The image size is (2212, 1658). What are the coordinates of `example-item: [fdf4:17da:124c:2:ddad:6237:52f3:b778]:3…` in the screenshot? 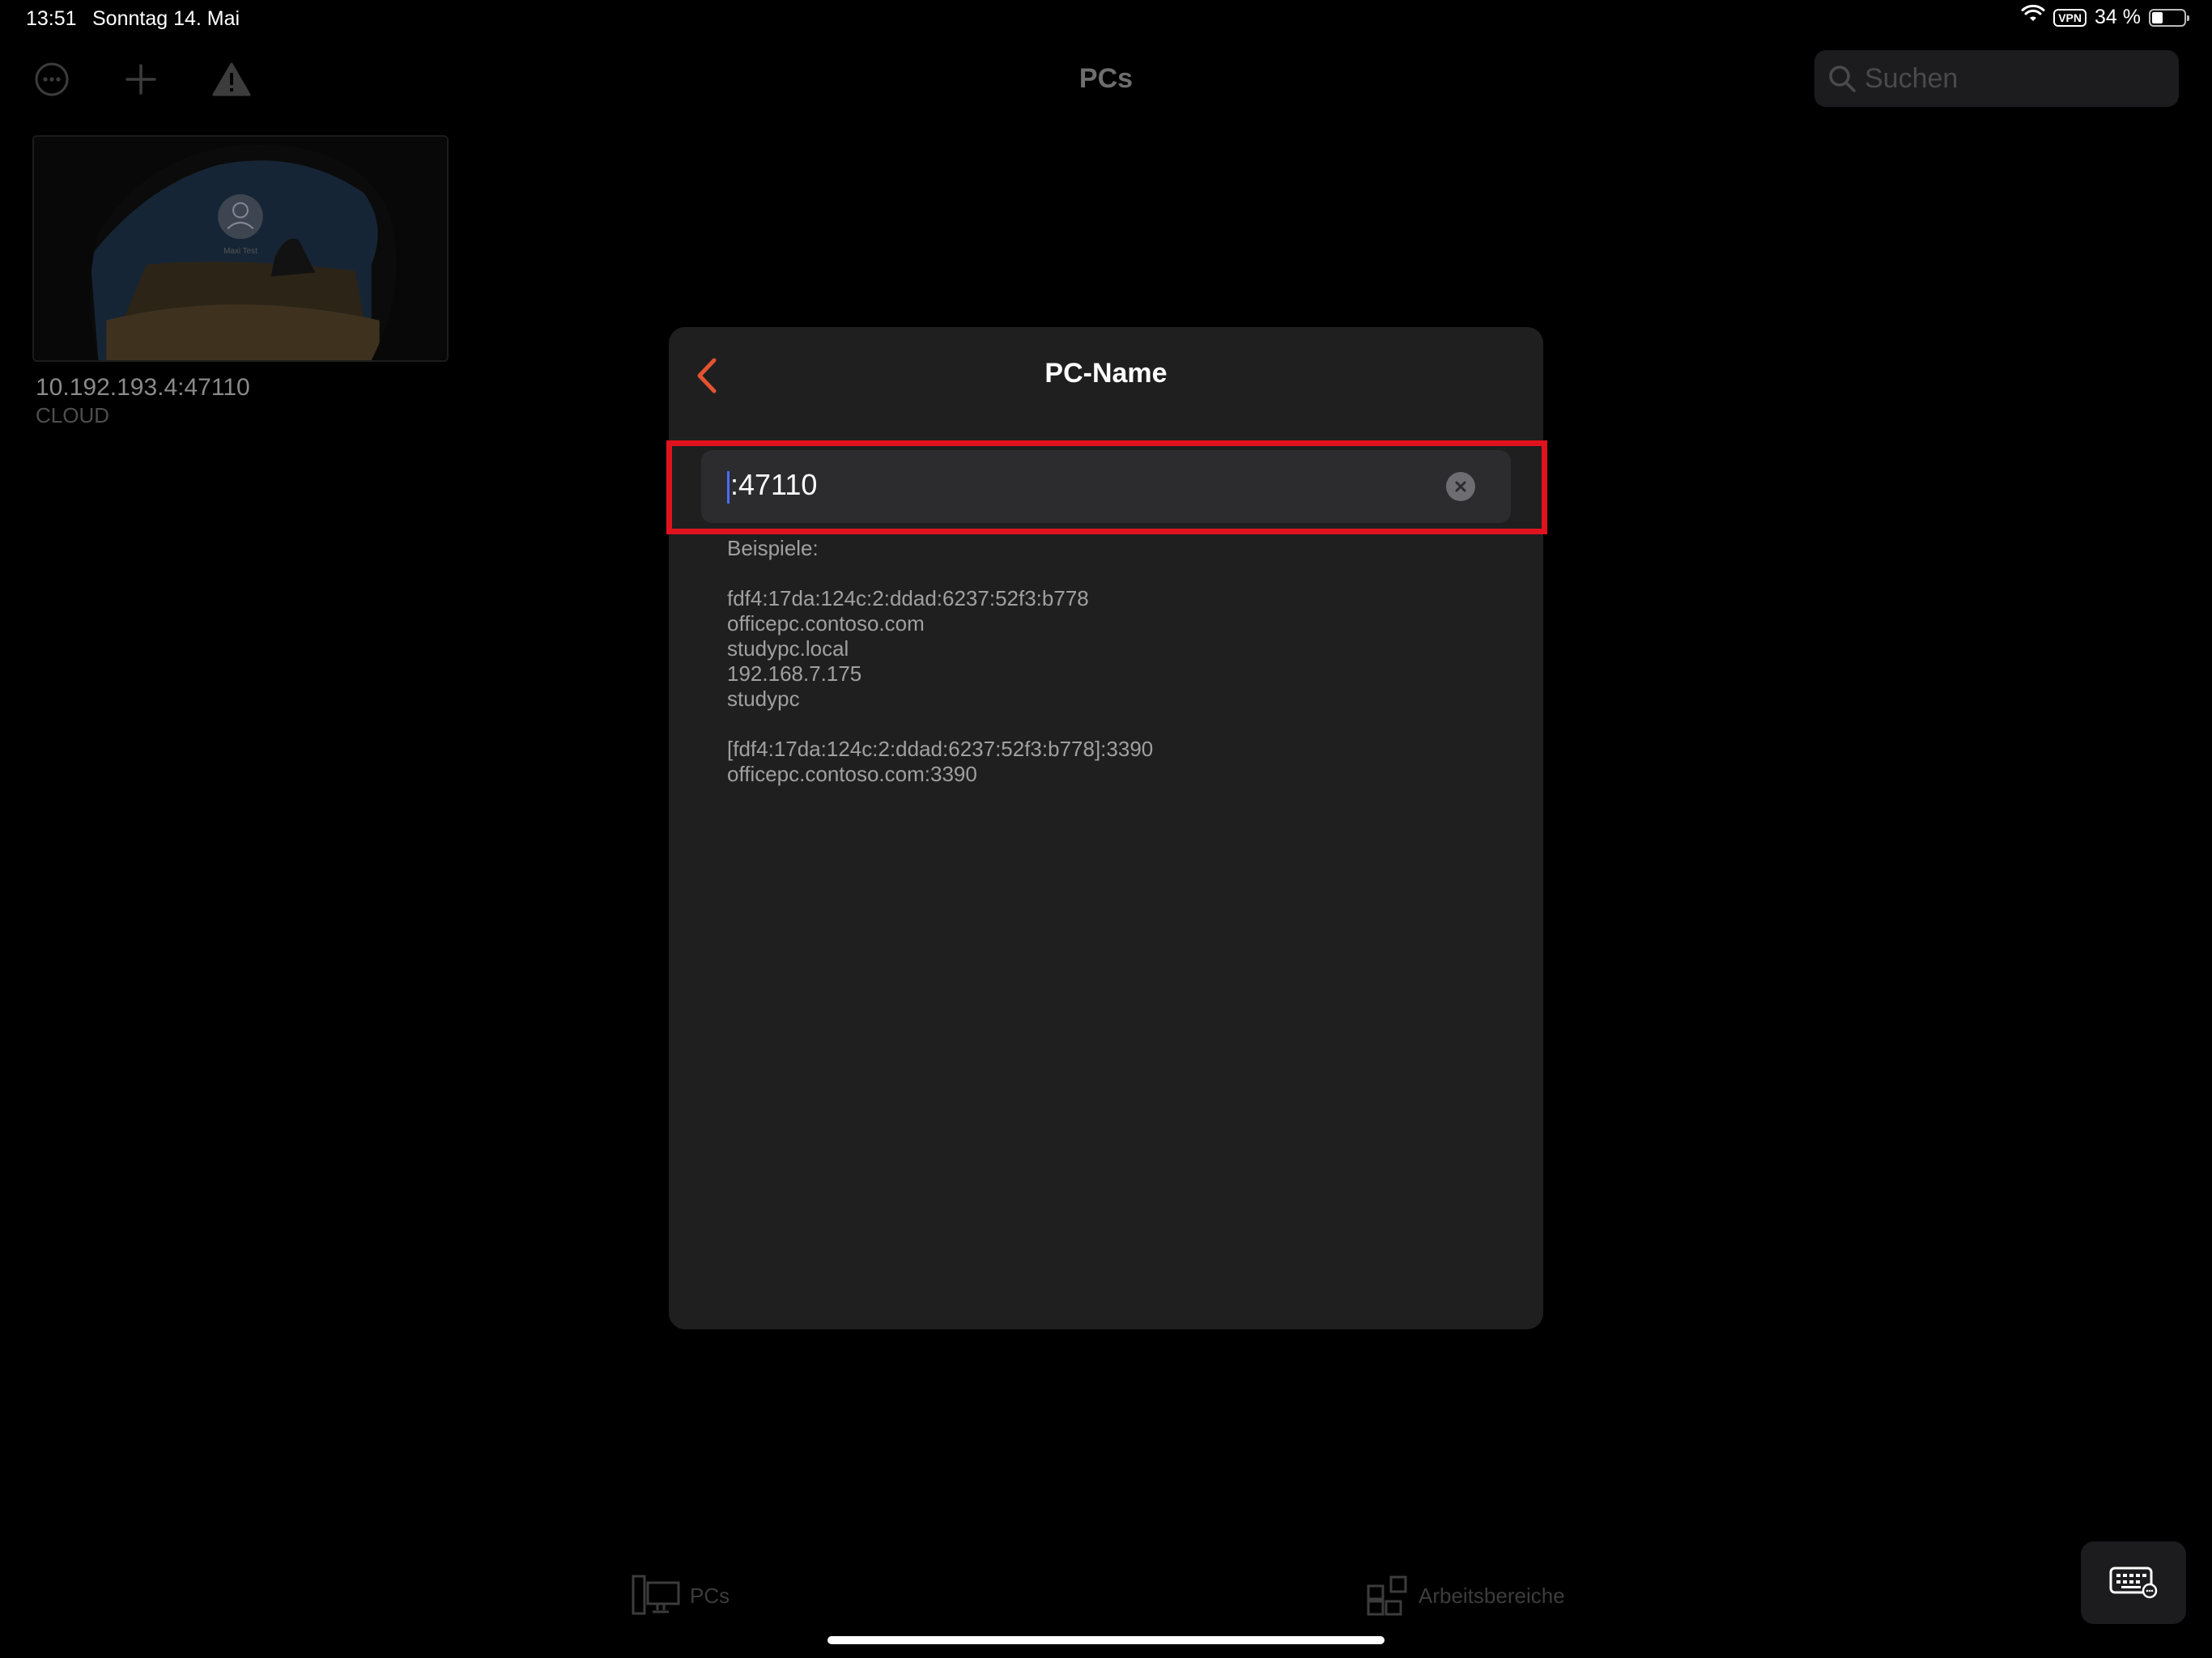 It's located at (941, 749).